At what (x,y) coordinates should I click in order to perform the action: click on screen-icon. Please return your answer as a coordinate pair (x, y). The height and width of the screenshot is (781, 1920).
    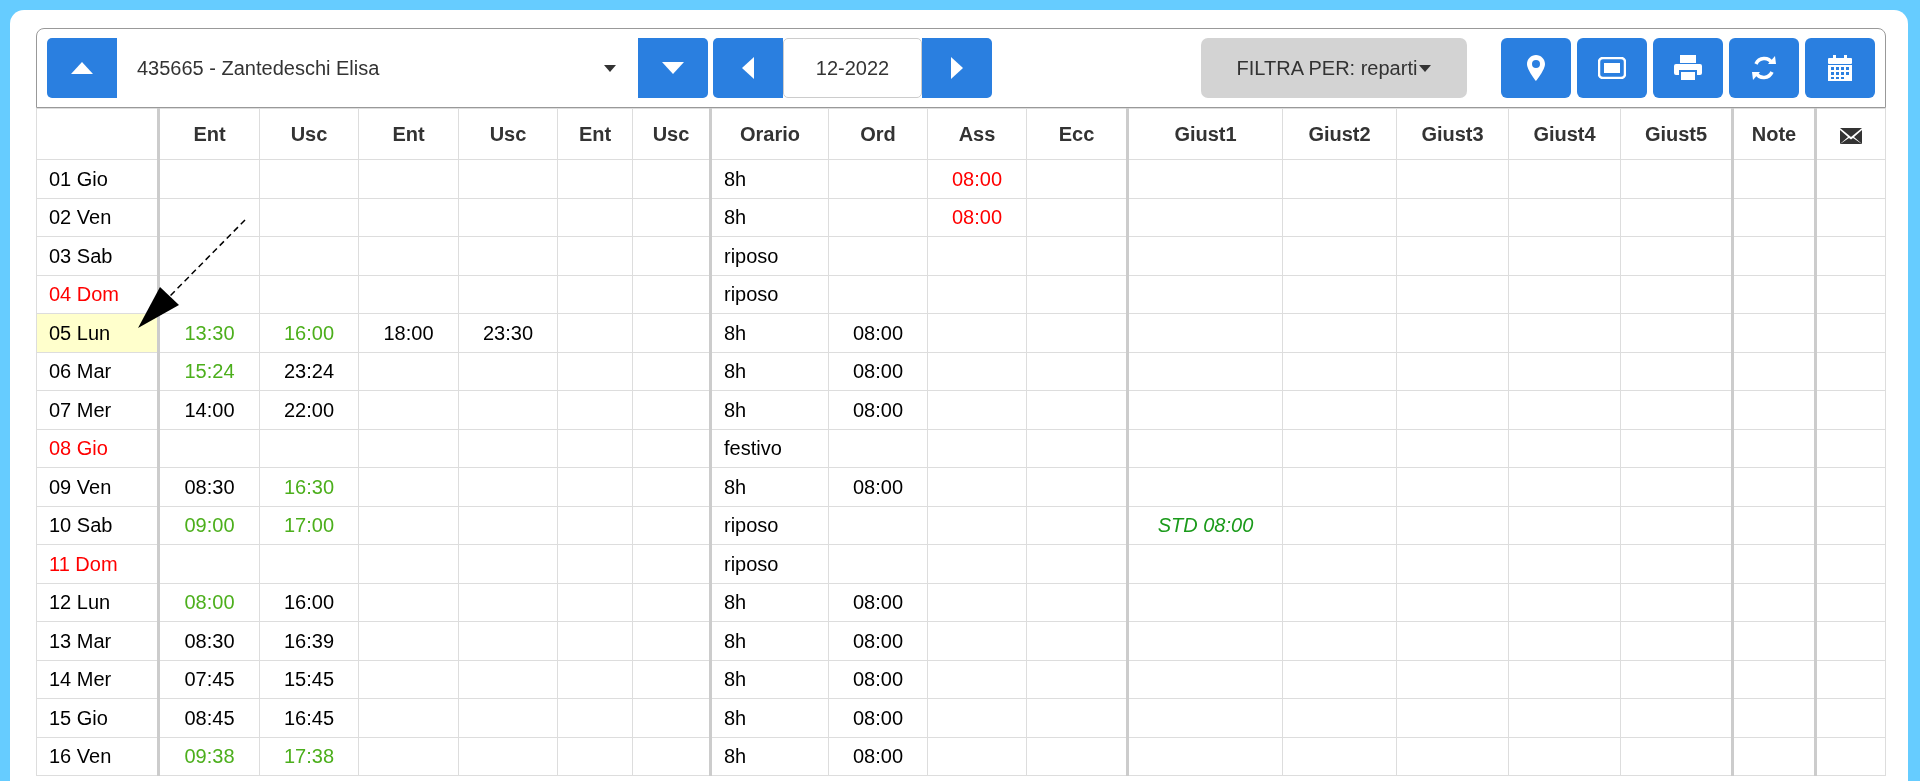
    Looking at the image, I should click on (1612, 68).